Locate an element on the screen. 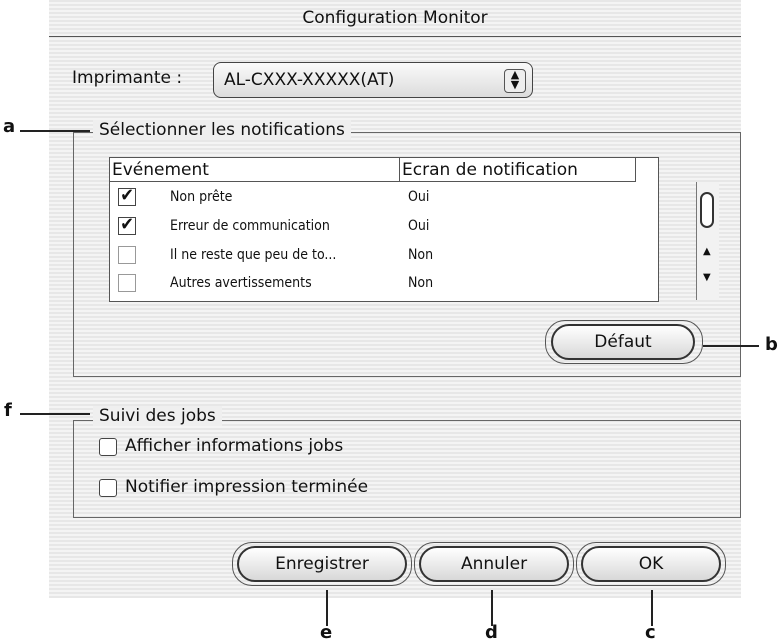 This screenshot has width=783, height=643. table-row: Autres avertissements Non is located at coordinates (370, 284).